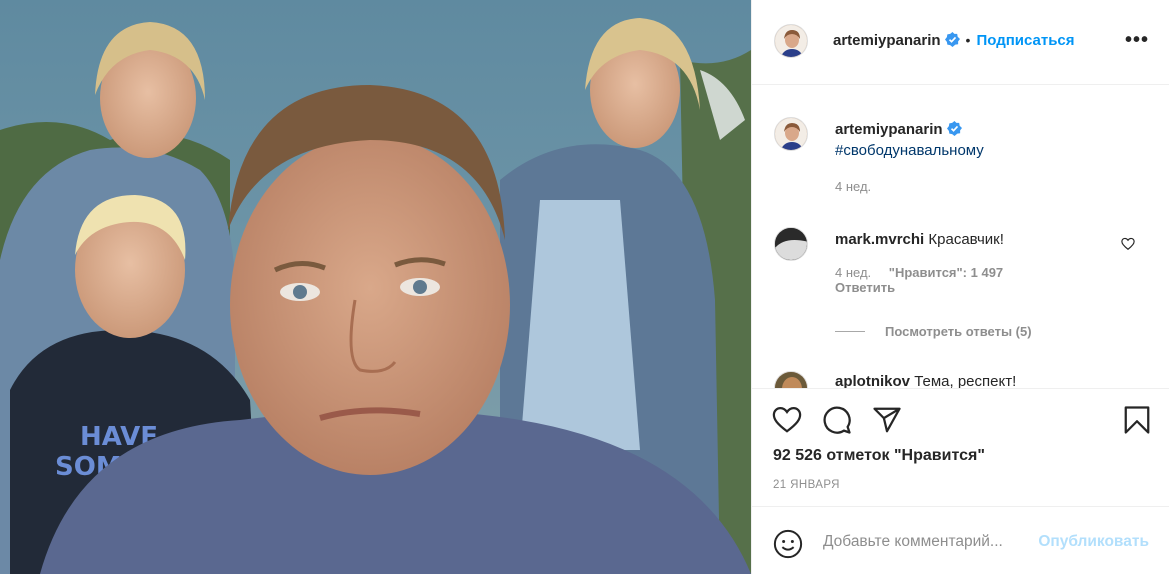 The height and width of the screenshot is (575, 1169). What do you see at coordinates (946, 272) in the screenshot?
I see `comment-likes: "Нравится": 1 497` at bounding box center [946, 272].